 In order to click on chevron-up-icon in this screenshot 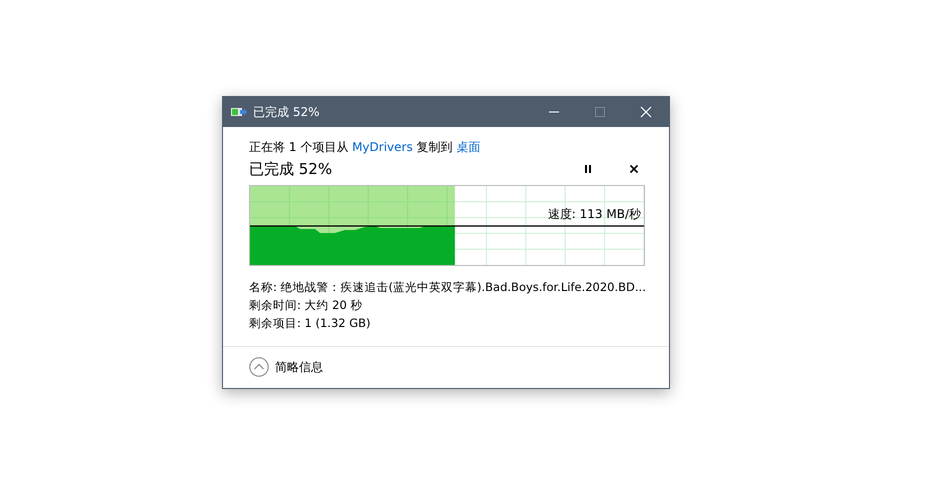, I will do `click(259, 367)`.